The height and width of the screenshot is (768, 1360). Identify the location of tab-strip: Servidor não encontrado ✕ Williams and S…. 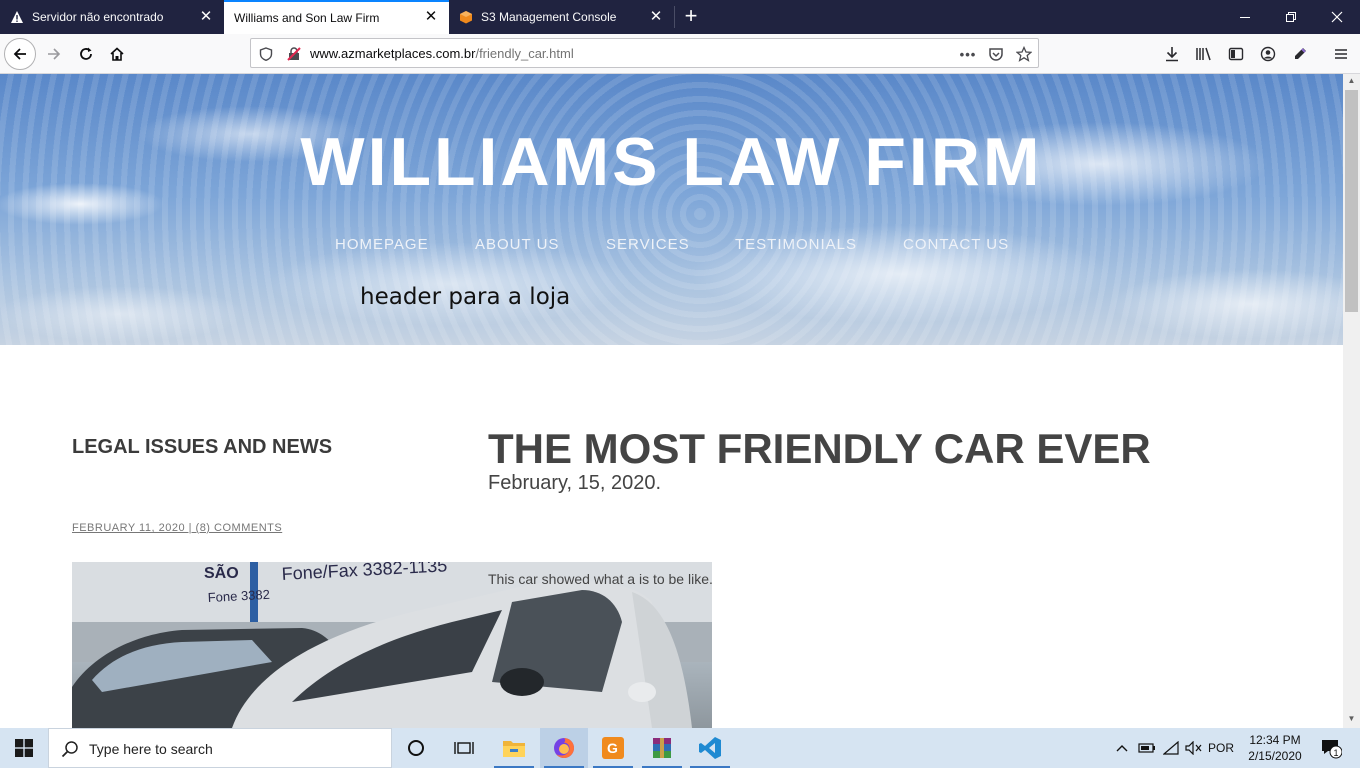
(680, 17).